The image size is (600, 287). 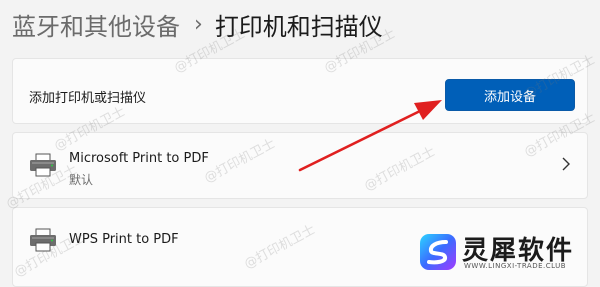 What do you see at coordinates (566, 164) in the screenshot?
I see `chevron-right-icon` at bounding box center [566, 164].